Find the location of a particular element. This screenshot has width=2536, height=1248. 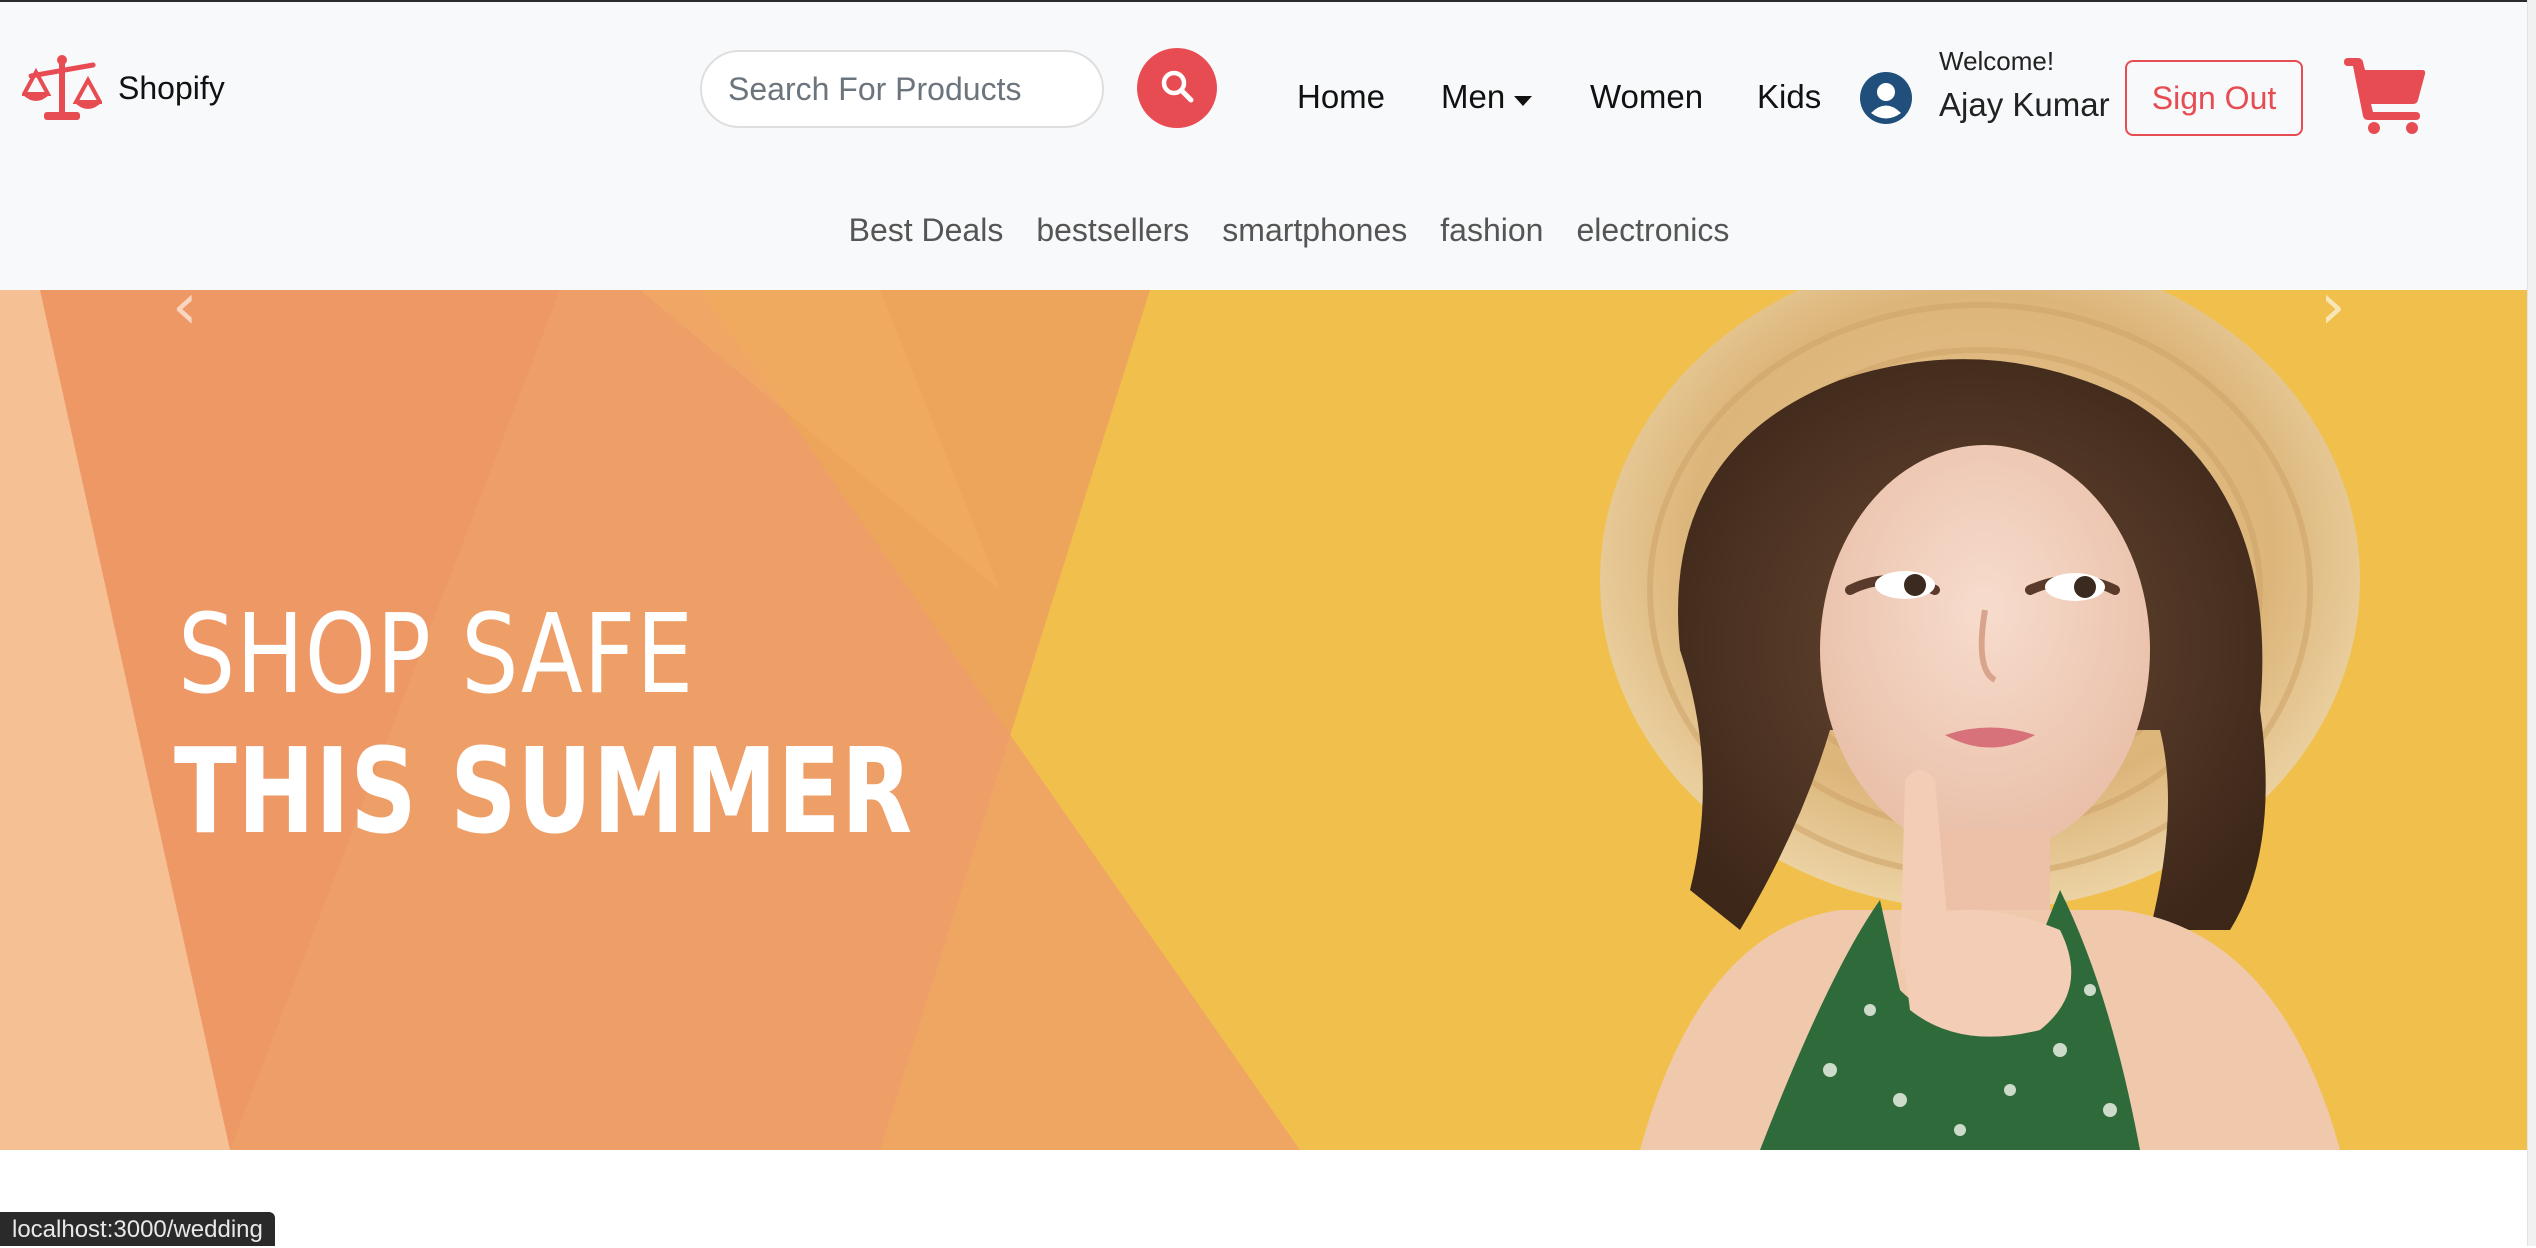

search-input is located at coordinates (908, 89).